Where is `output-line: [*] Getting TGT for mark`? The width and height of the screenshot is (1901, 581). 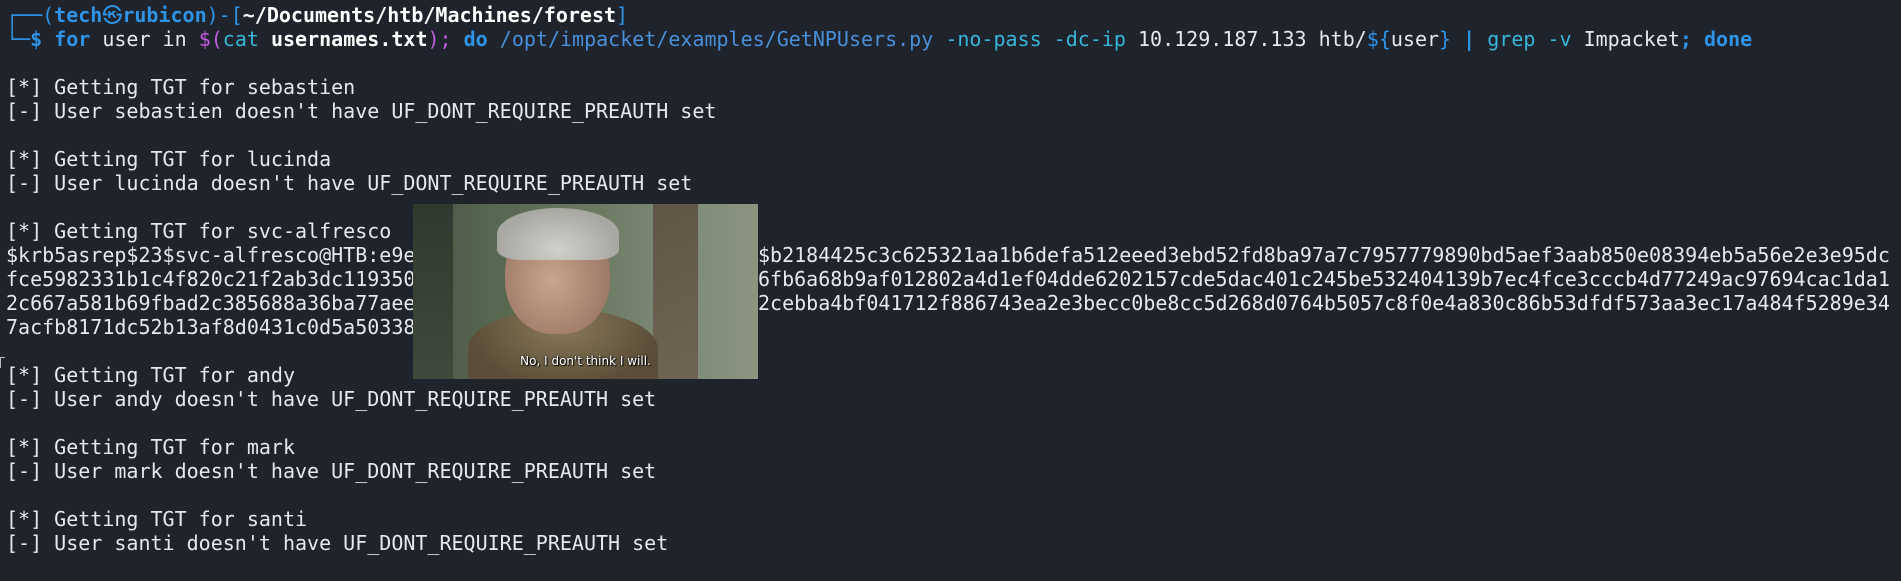
output-line: [*] Getting TGT for mark is located at coordinates (150, 447).